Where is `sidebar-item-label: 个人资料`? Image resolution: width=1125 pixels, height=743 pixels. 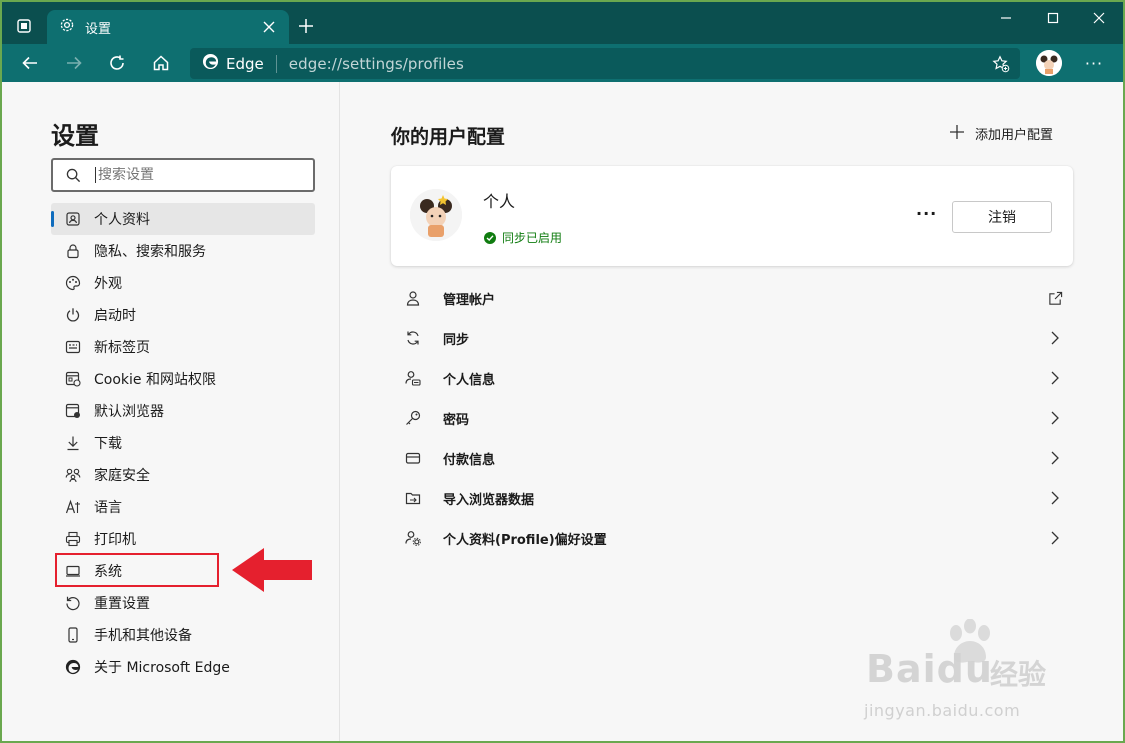 sidebar-item-label: 个人资料 is located at coordinates (122, 220).